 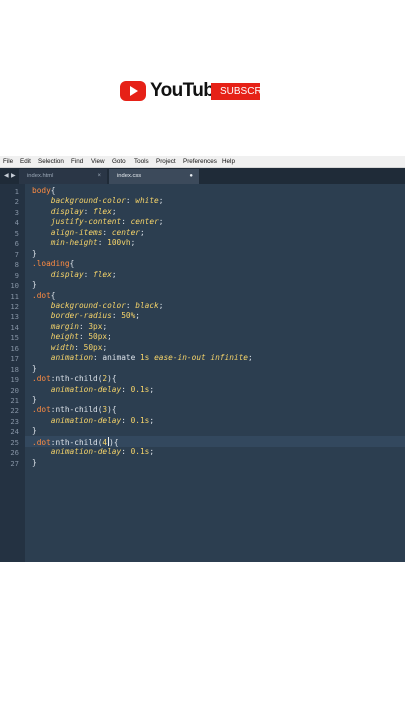 What do you see at coordinates (14, 369) in the screenshot?
I see `line-number: 18` at bounding box center [14, 369].